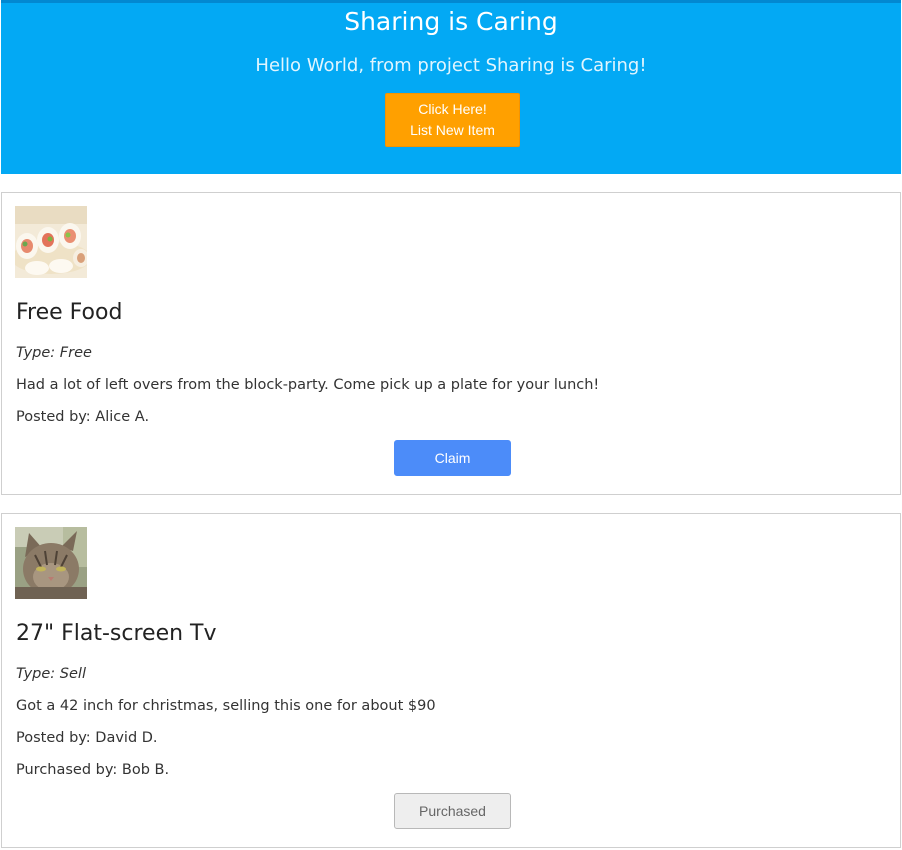  Describe the element at coordinates (452, 811) in the screenshot. I see `purchased-button: Purchased` at that location.